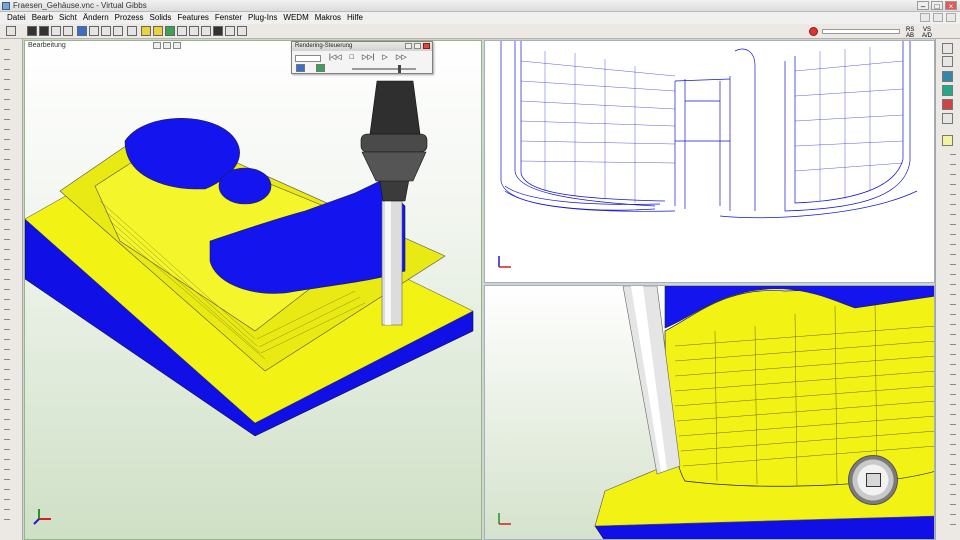  I want to click on menu-hilfe: Hilfe, so click(355, 18).